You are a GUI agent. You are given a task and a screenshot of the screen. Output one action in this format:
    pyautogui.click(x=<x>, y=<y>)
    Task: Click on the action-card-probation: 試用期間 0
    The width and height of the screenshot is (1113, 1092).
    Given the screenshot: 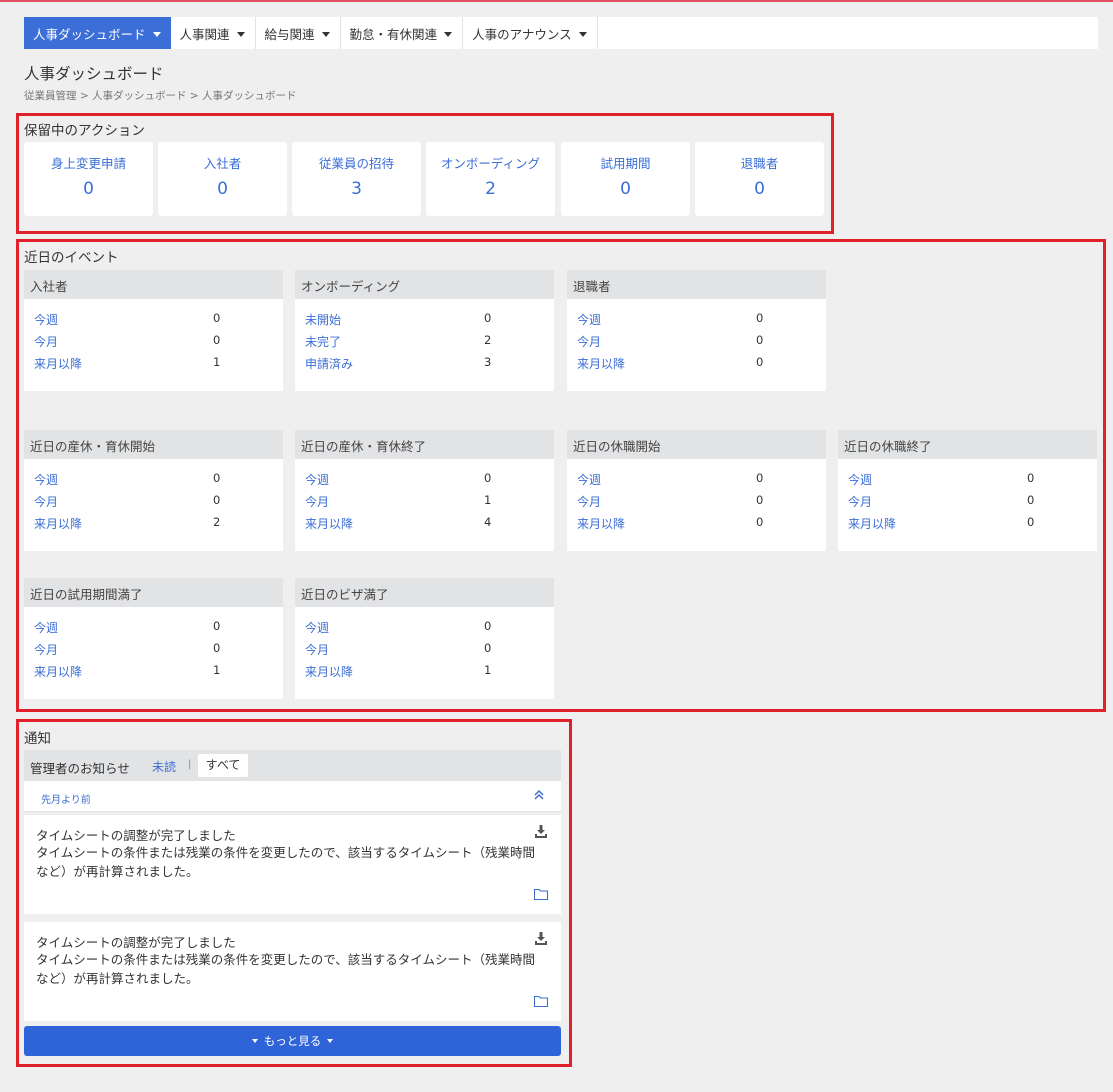 What is the action you would take?
    pyautogui.click(x=625, y=179)
    